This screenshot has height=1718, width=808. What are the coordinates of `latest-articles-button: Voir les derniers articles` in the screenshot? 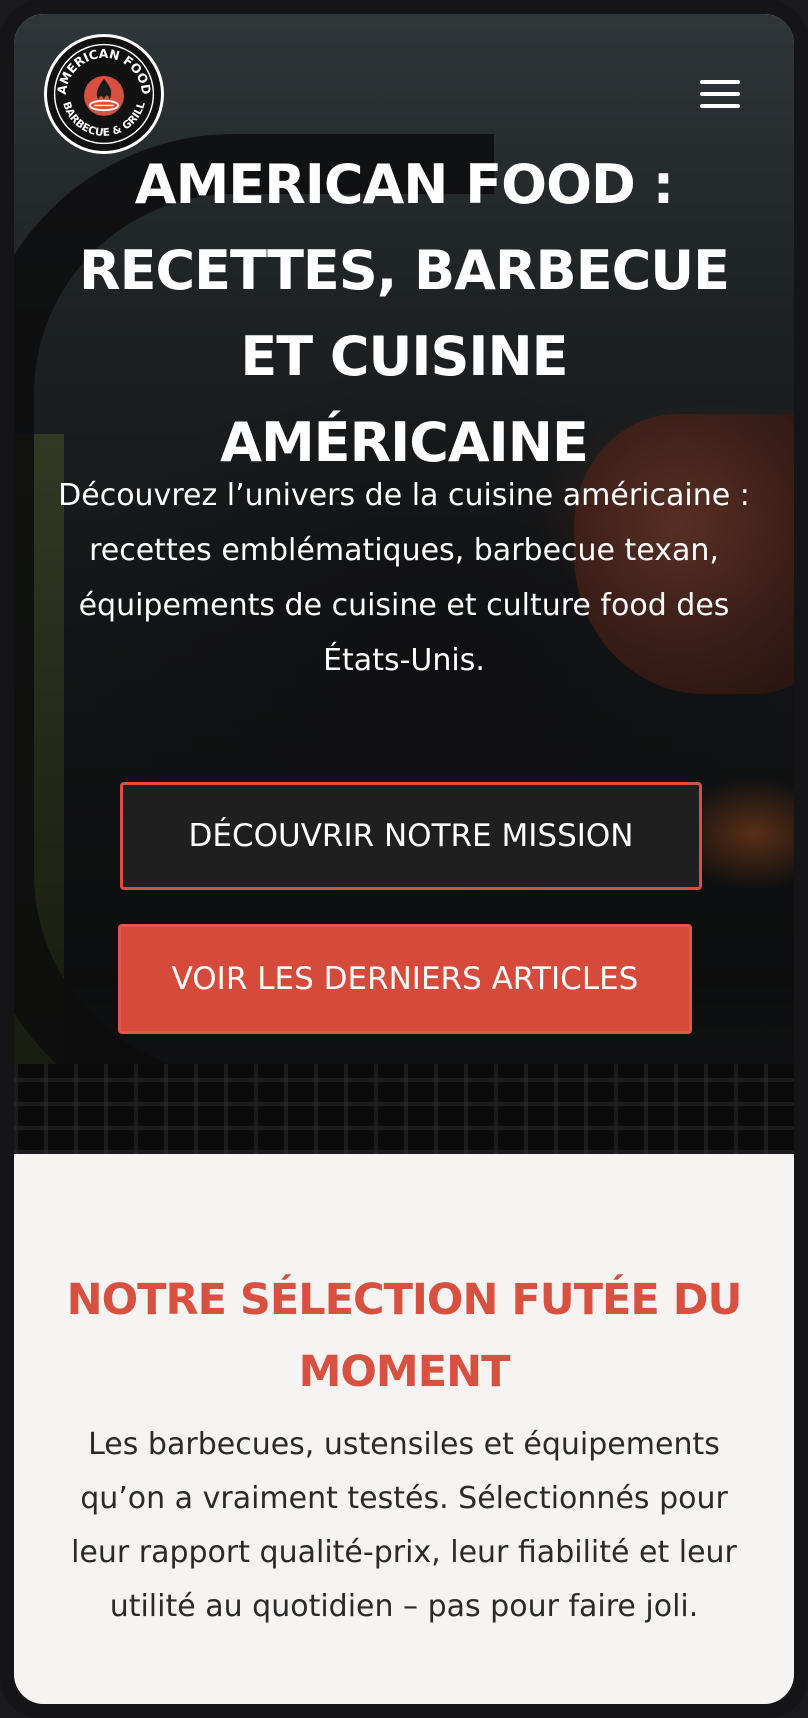 It's located at (405, 979).